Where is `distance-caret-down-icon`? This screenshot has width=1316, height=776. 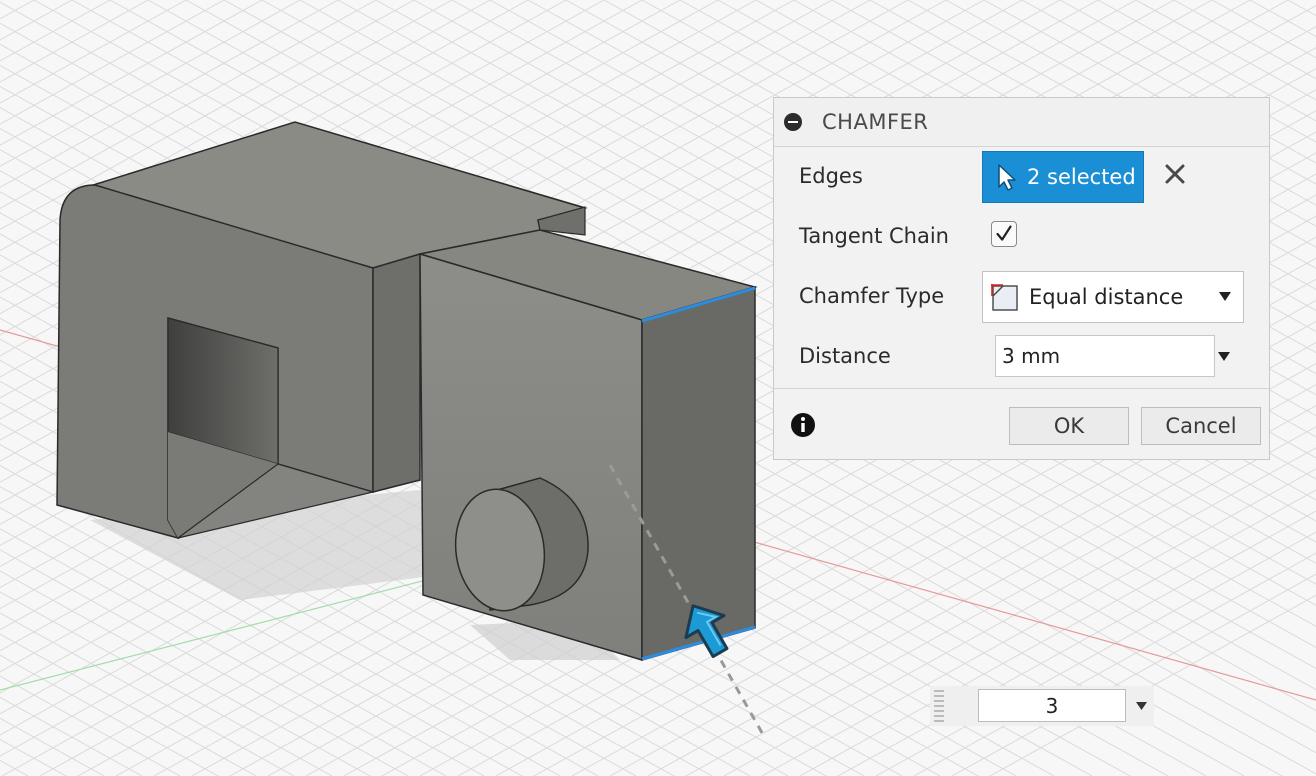 distance-caret-down-icon is located at coordinates (1224, 356).